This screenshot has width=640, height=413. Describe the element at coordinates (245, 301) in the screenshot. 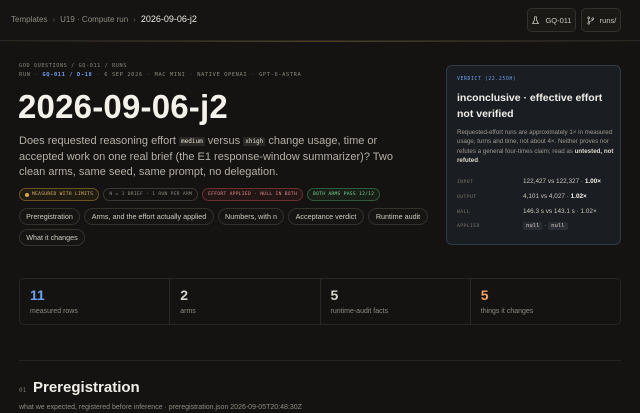

I see `stat-arms: 2 arms` at that location.